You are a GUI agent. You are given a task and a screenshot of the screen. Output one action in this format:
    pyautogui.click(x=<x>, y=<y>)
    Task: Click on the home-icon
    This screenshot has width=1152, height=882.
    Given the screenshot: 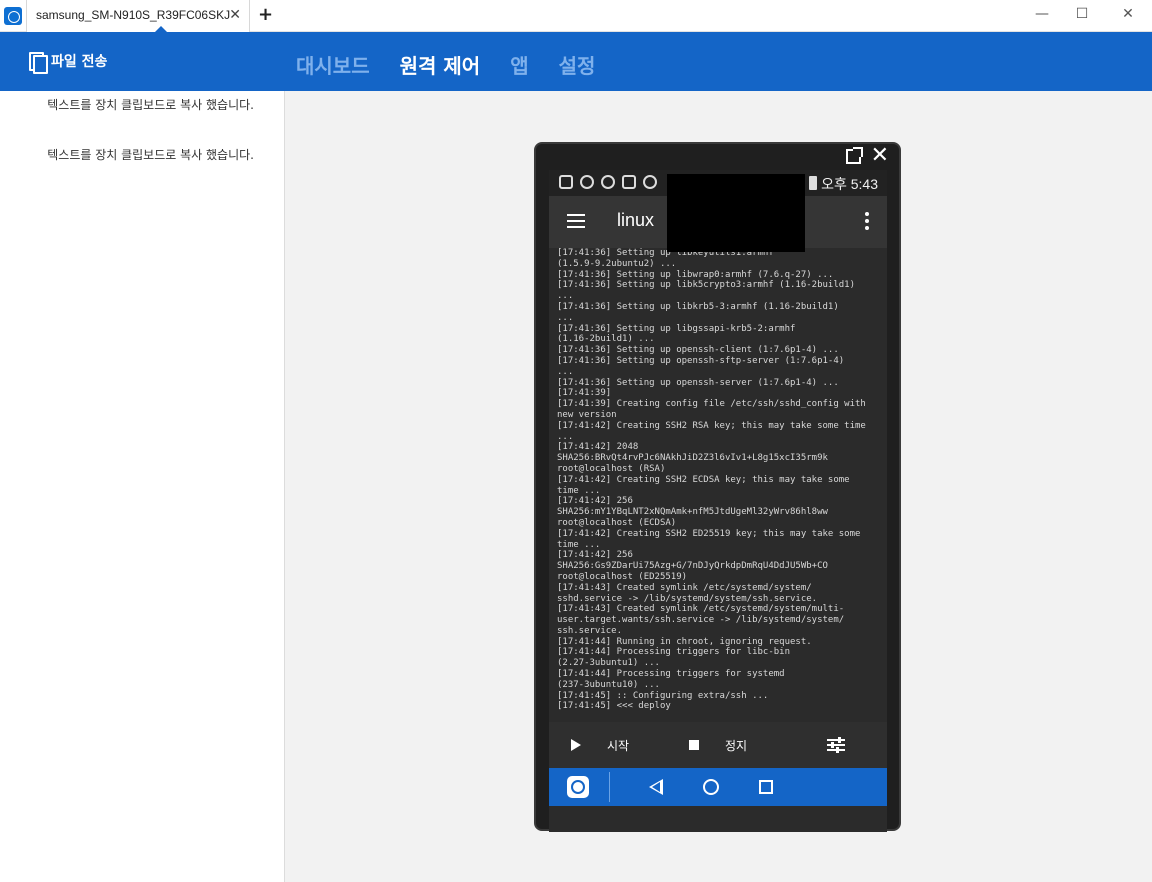 What is the action you would take?
    pyautogui.click(x=711, y=787)
    